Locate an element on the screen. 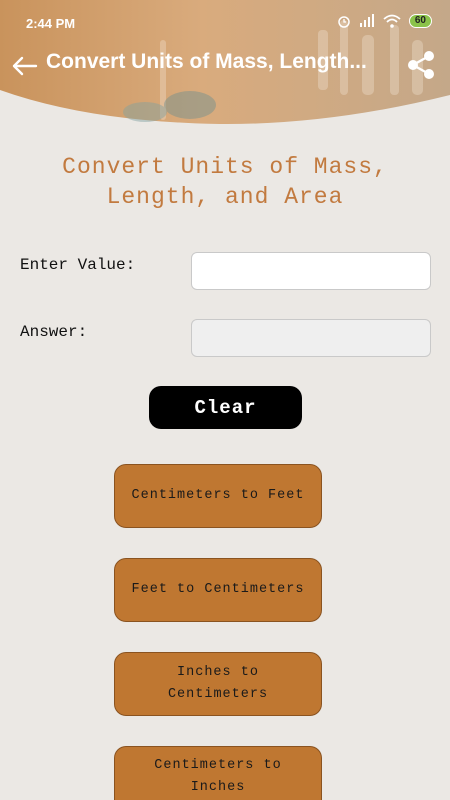  answer-label: Answer: is located at coordinates (54, 332).